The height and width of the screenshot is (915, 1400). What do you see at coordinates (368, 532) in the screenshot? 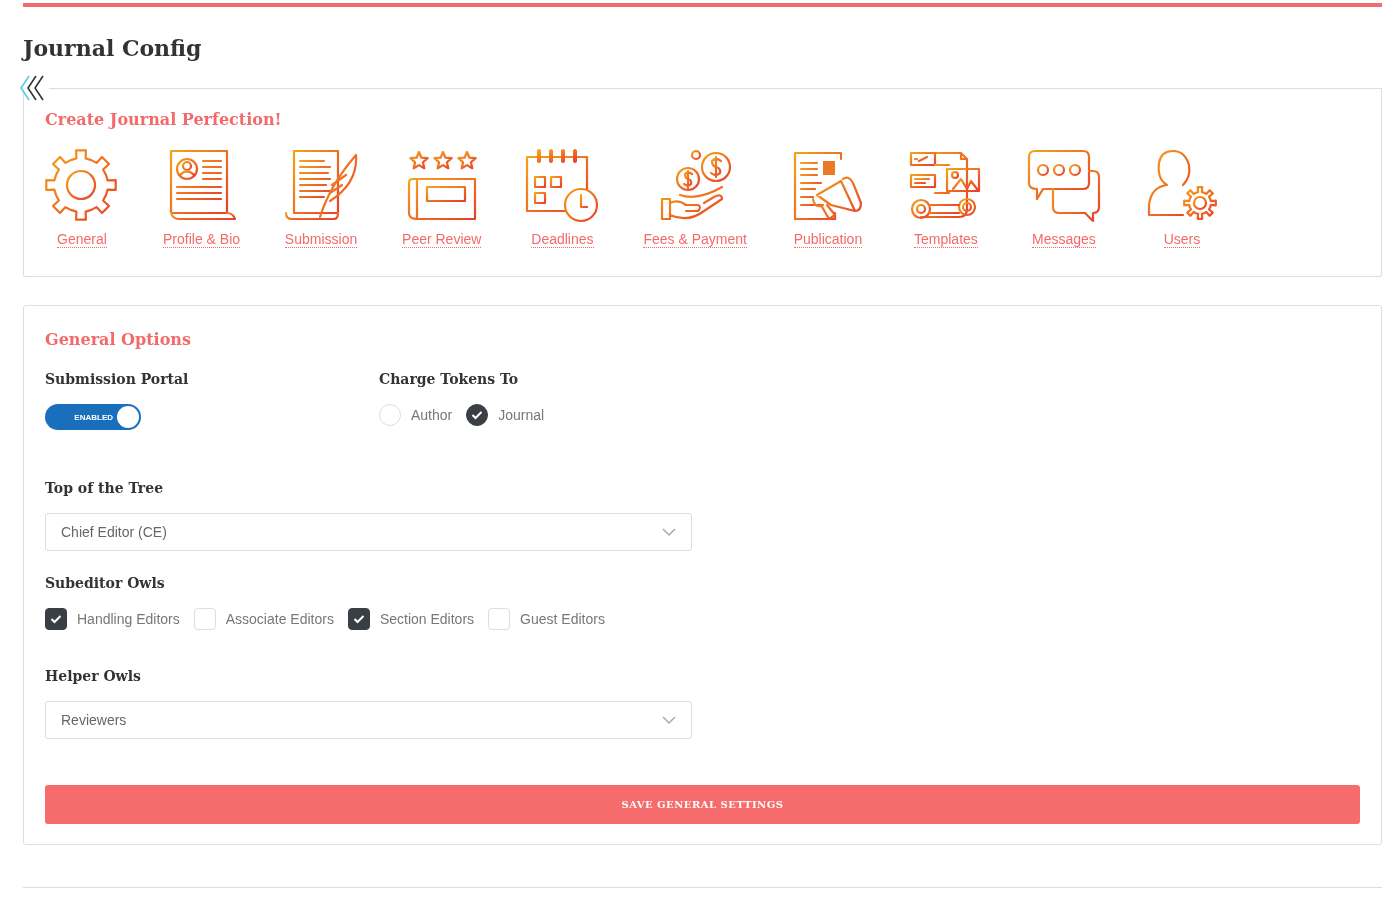
I see `select-field: Chief Editor (CE)` at bounding box center [368, 532].